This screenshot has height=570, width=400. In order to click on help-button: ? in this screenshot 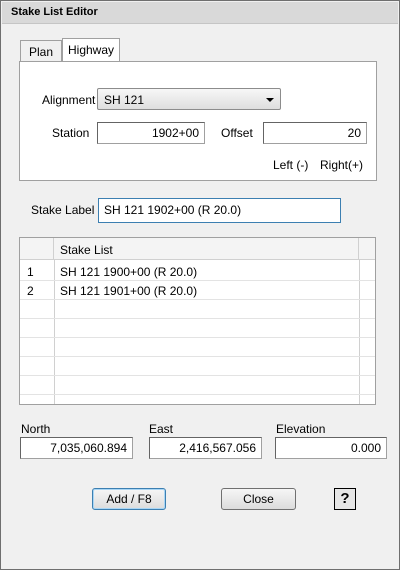, I will do `click(345, 499)`.